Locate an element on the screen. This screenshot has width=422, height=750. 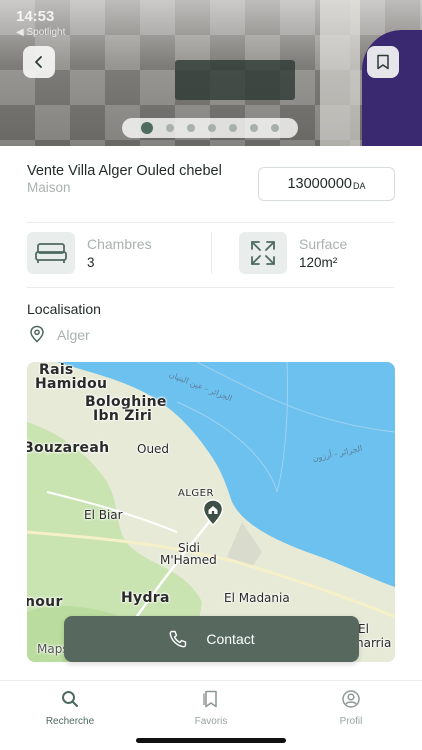
location-pin-icon is located at coordinates (37, 334).